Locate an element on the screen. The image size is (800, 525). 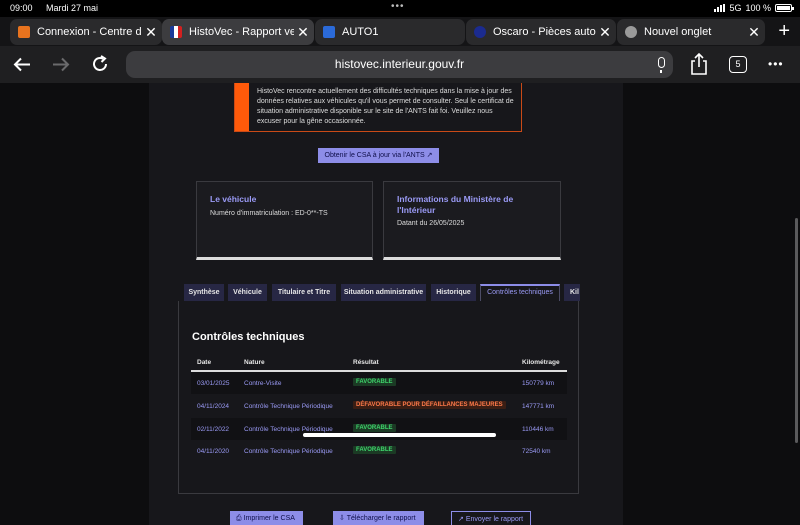
url-text: histovec.interieur.gouv.fr is located at coordinates (399, 64).